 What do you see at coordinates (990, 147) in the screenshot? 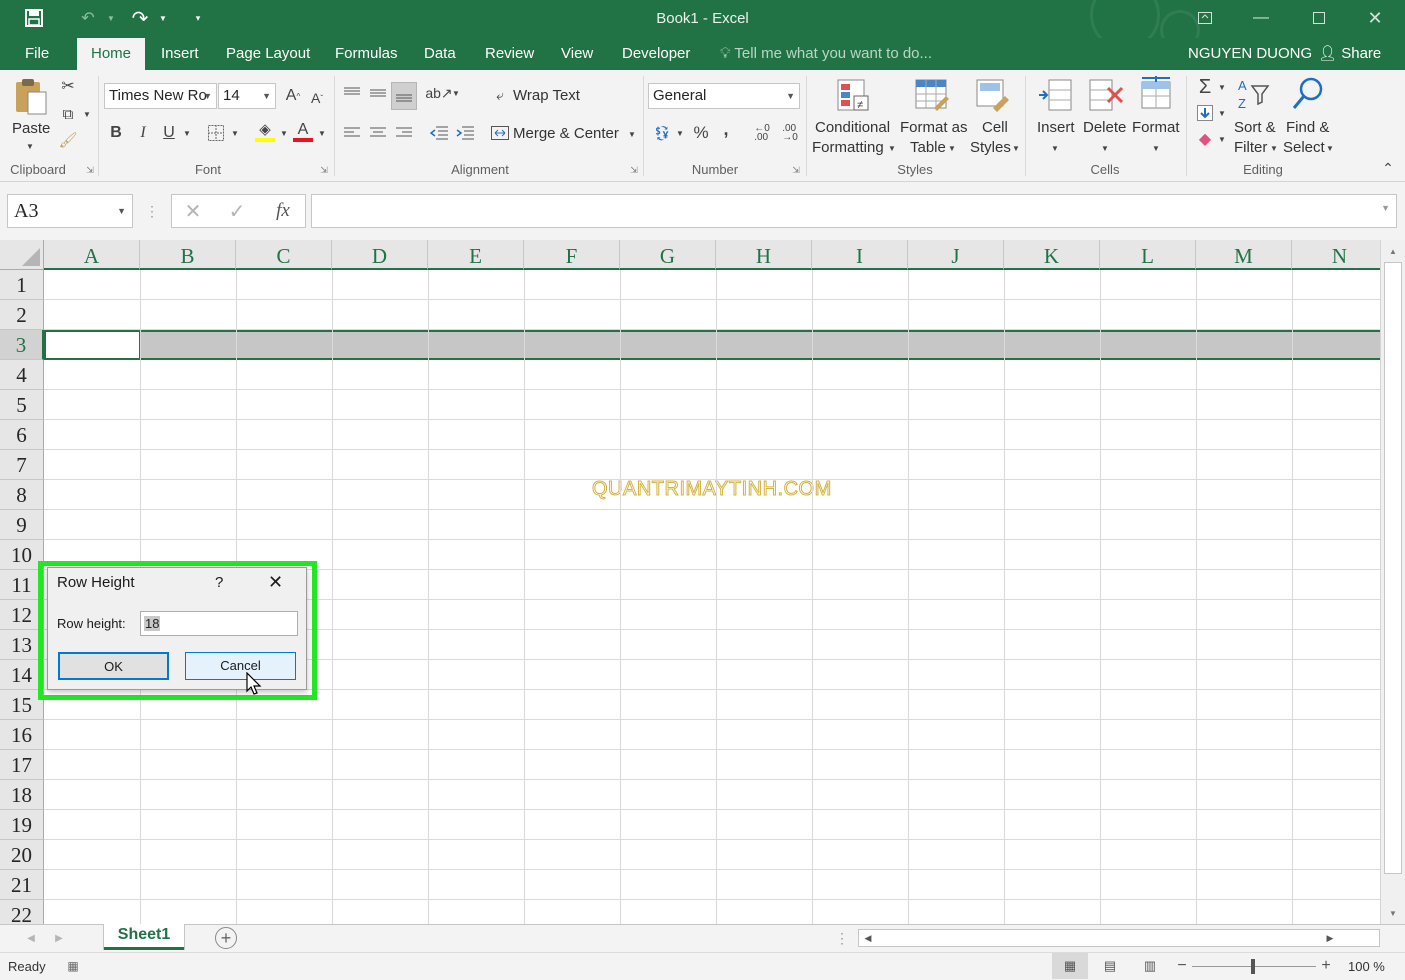
I see `cell-styles-label-2: Styles` at bounding box center [990, 147].